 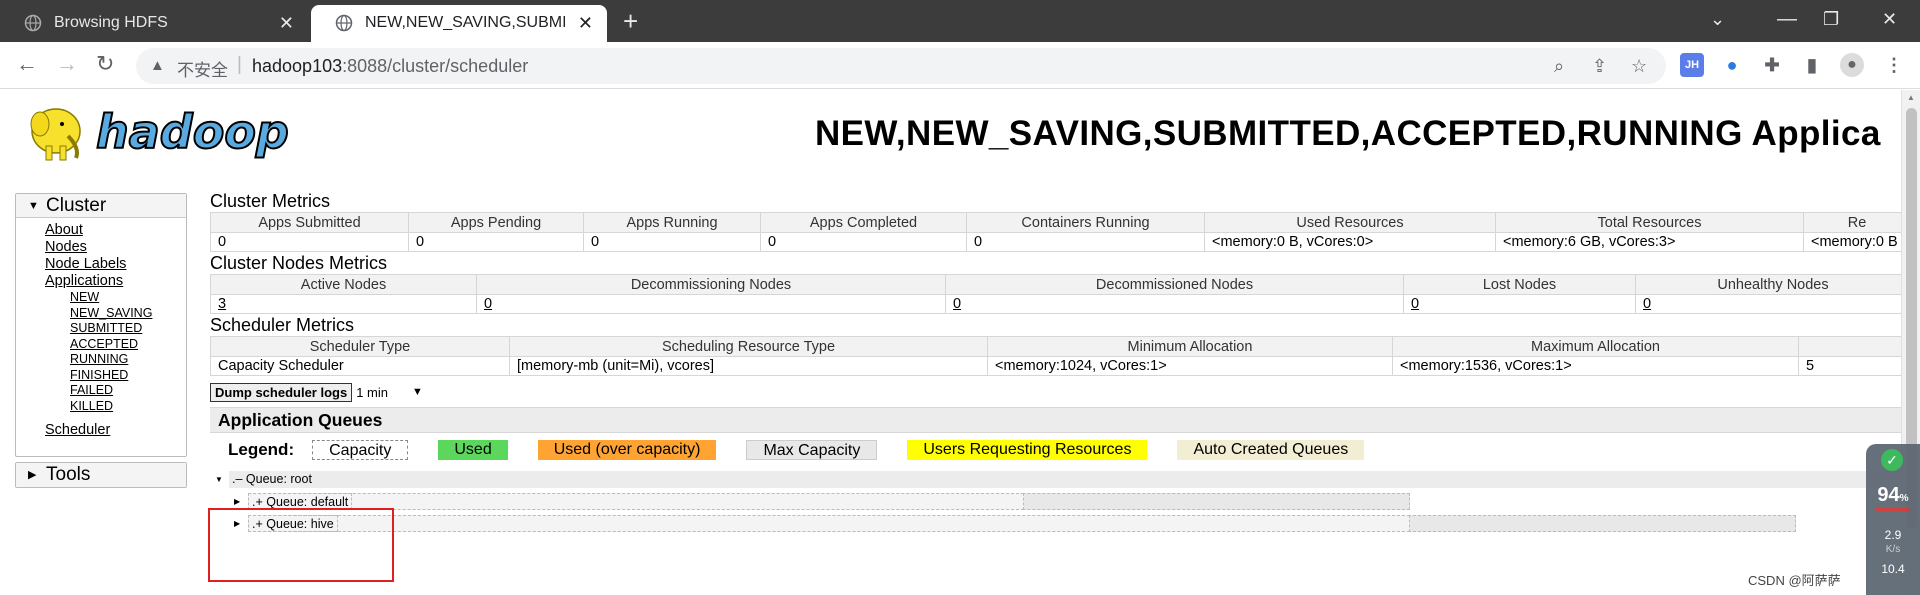 I want to click on table-header: Decommissioning Nodes, so click(x=711, y=284).